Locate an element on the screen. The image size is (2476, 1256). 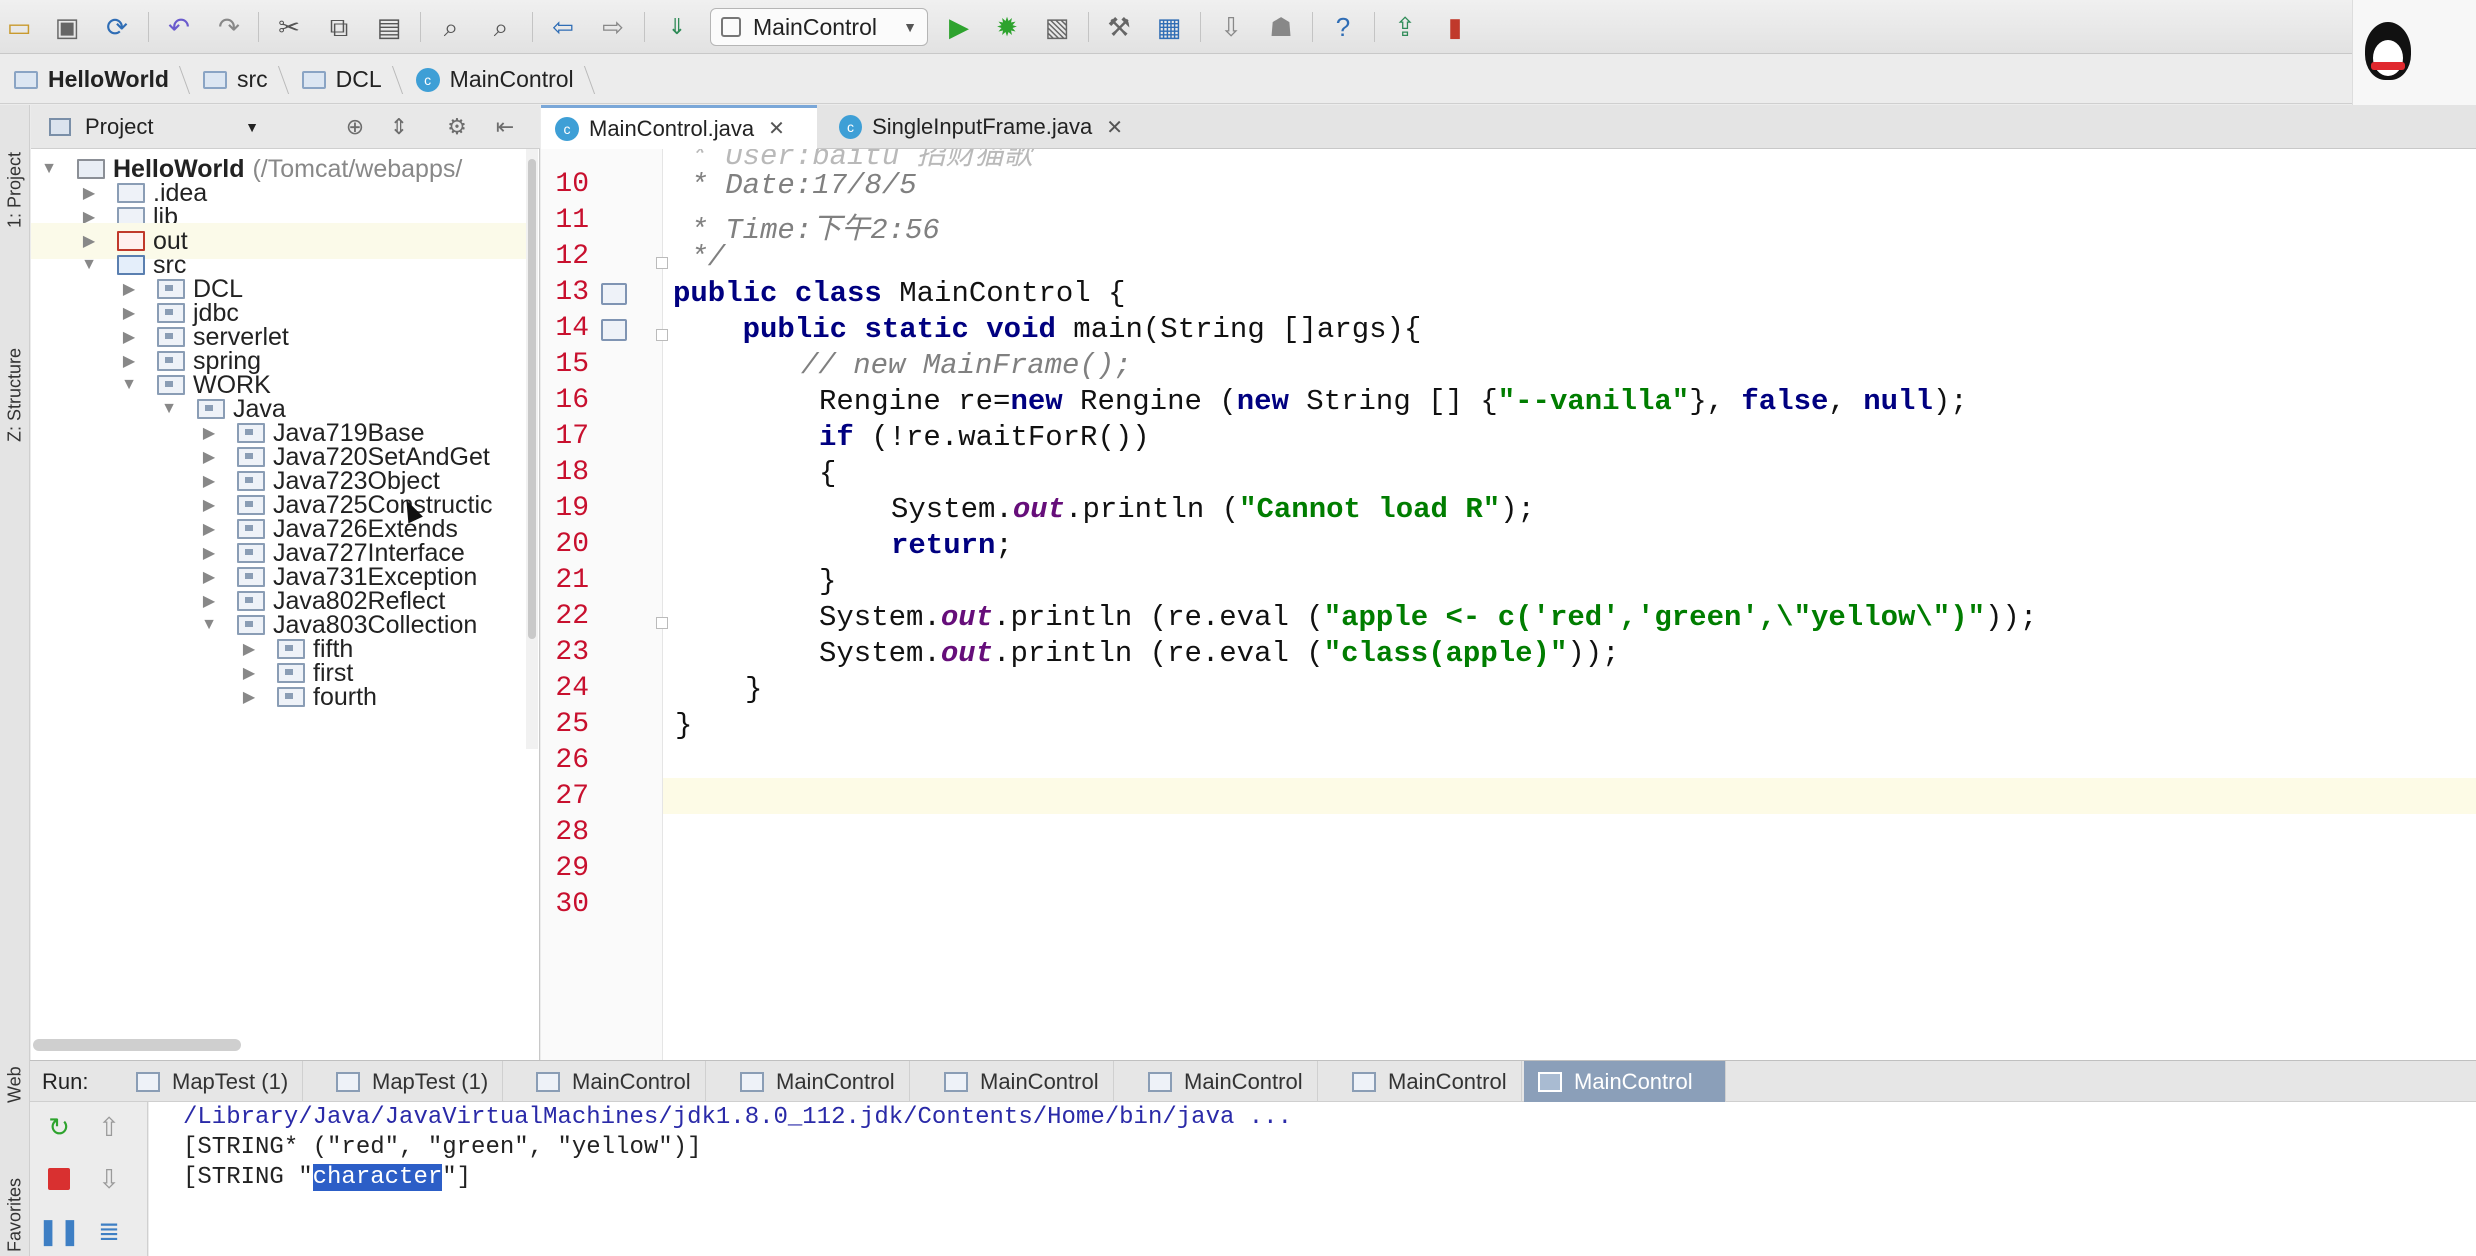
back-icon: ⇦ is located at coordinates (563, 27).